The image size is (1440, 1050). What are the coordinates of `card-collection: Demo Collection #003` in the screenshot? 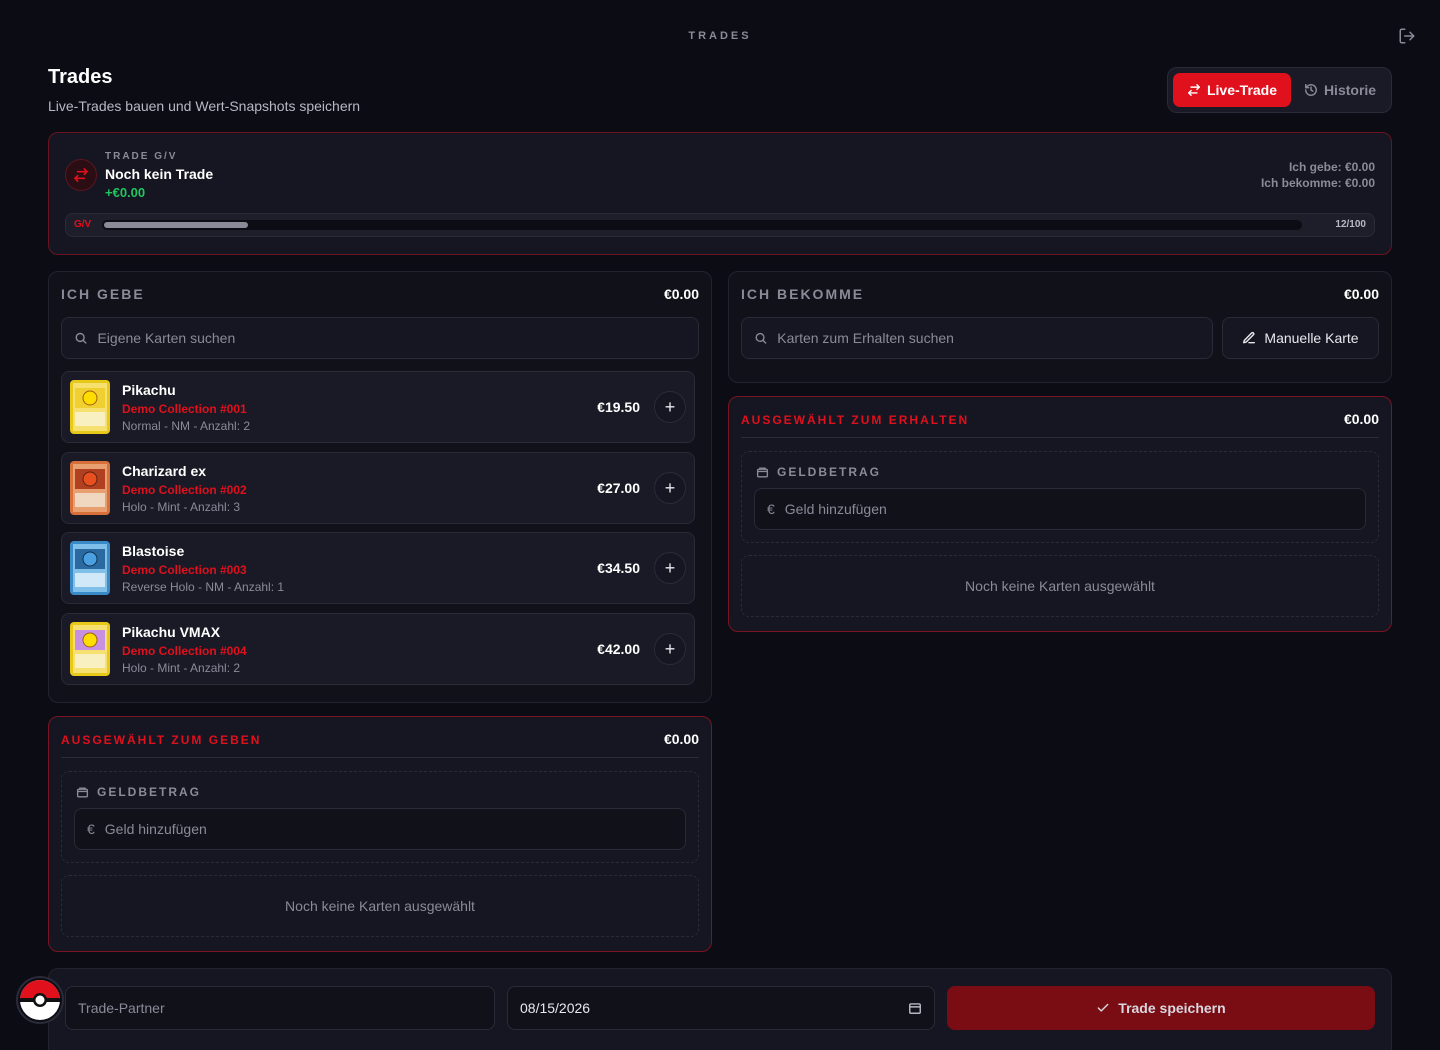 It's located at (184, 570).